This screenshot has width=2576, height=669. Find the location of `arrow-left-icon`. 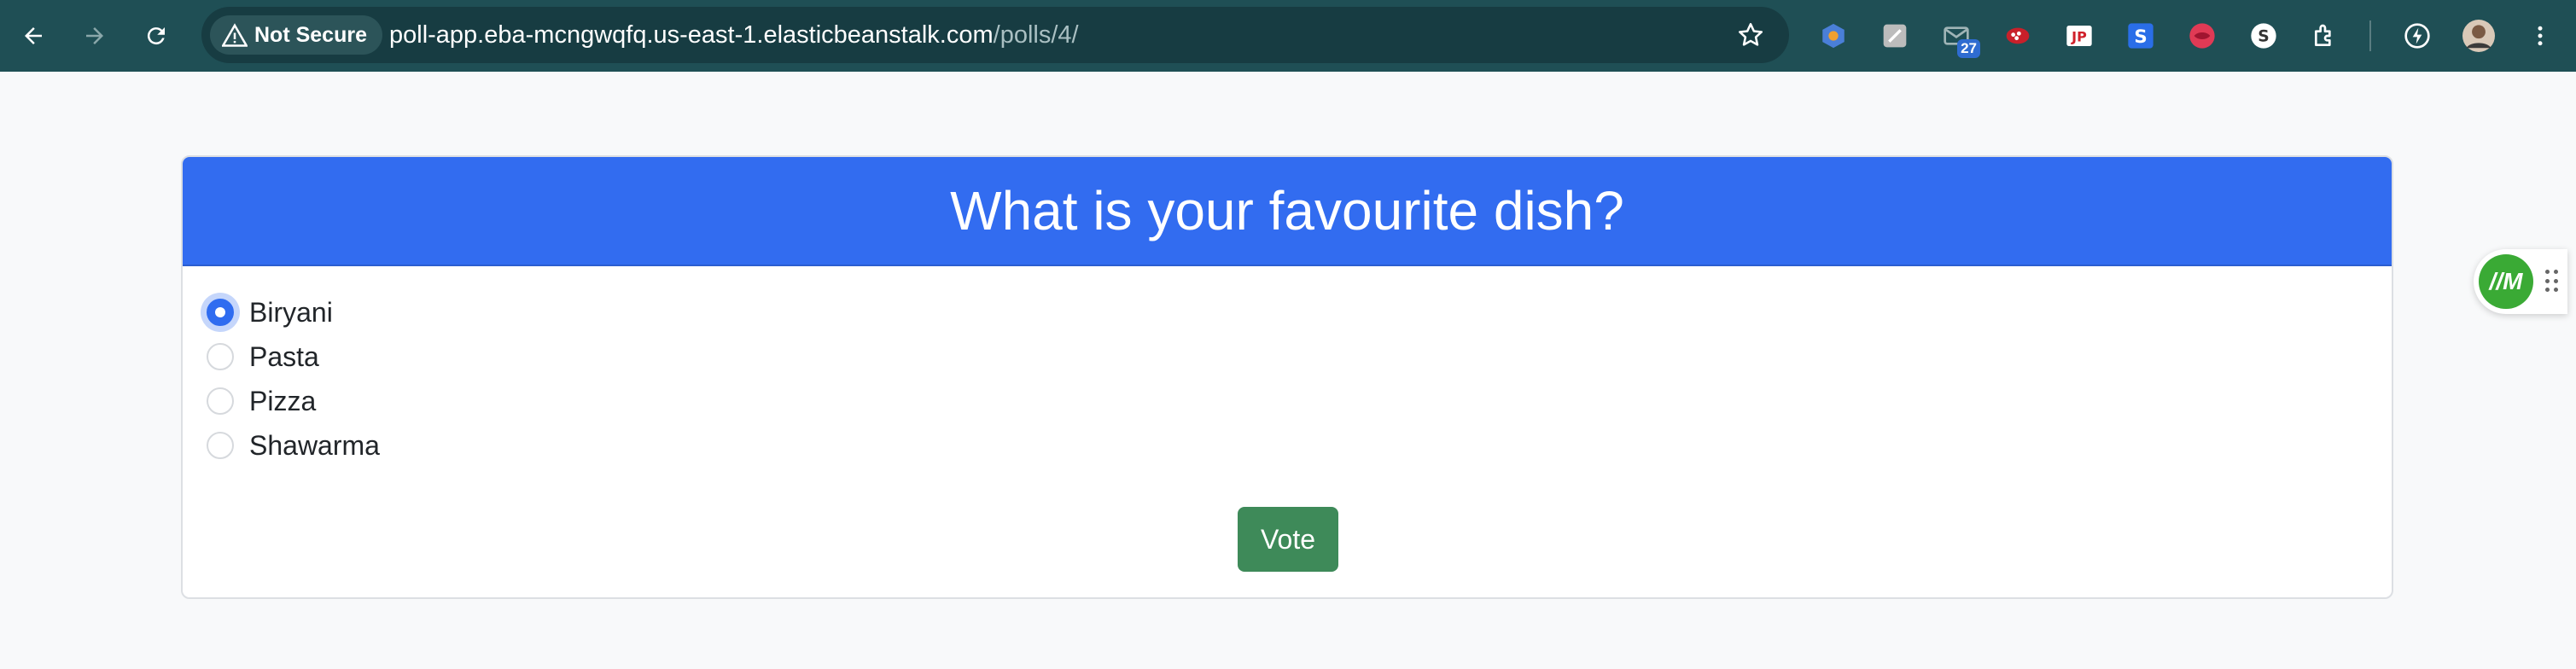

arrow-left-icon is located at coordinates (33, 35).